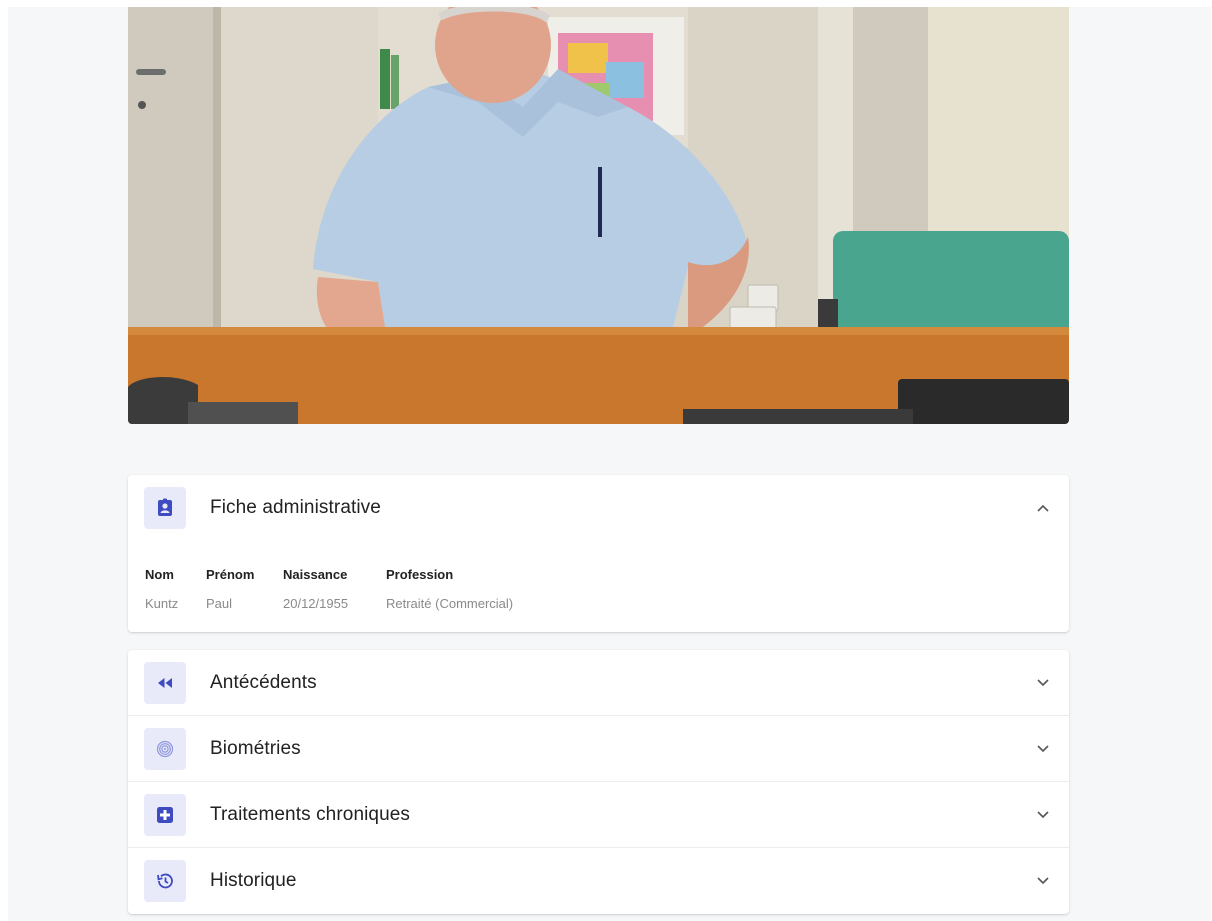 Image resolution: width=1212 pixels, height=921 pixels. What do you see at coordinates (230, 589) in the screenshot?
I see `field-prenom: Prénom Paul` at bounding box center [230, 589].